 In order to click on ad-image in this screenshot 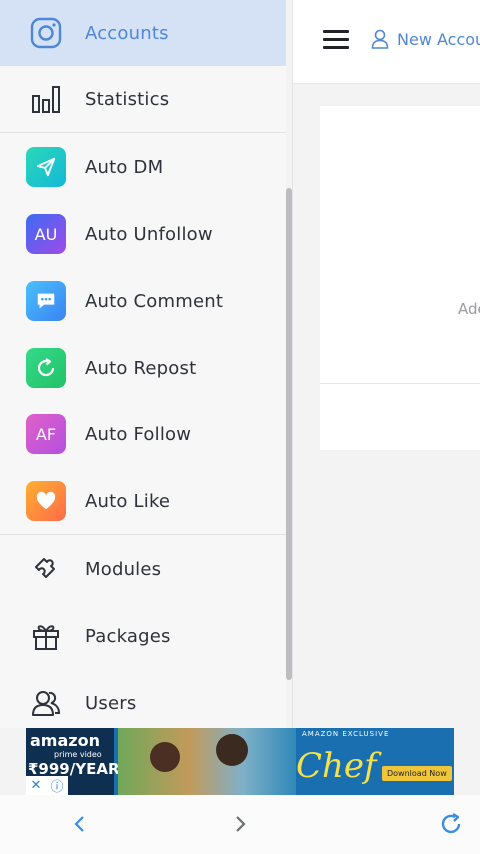, I will do `click(207, 761)`.